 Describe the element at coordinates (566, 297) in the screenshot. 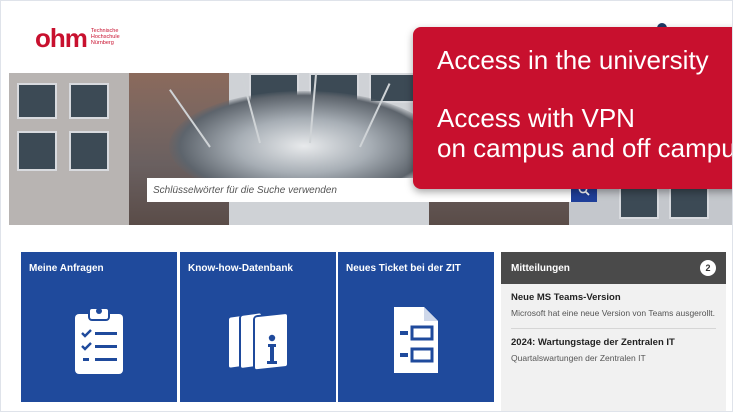

I see `message-title: Neue MS Teams-Version` at that location.